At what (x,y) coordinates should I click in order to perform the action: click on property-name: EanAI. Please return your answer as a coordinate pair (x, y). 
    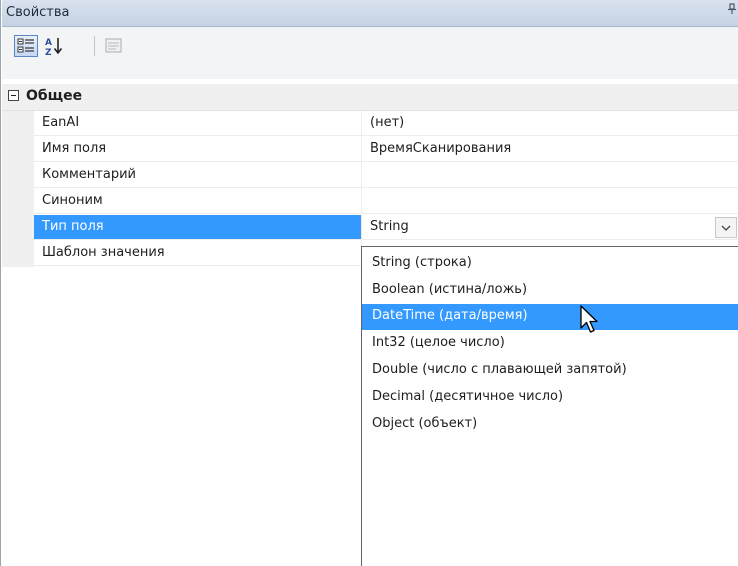
    Looking at the image, I should click on (197, 123).